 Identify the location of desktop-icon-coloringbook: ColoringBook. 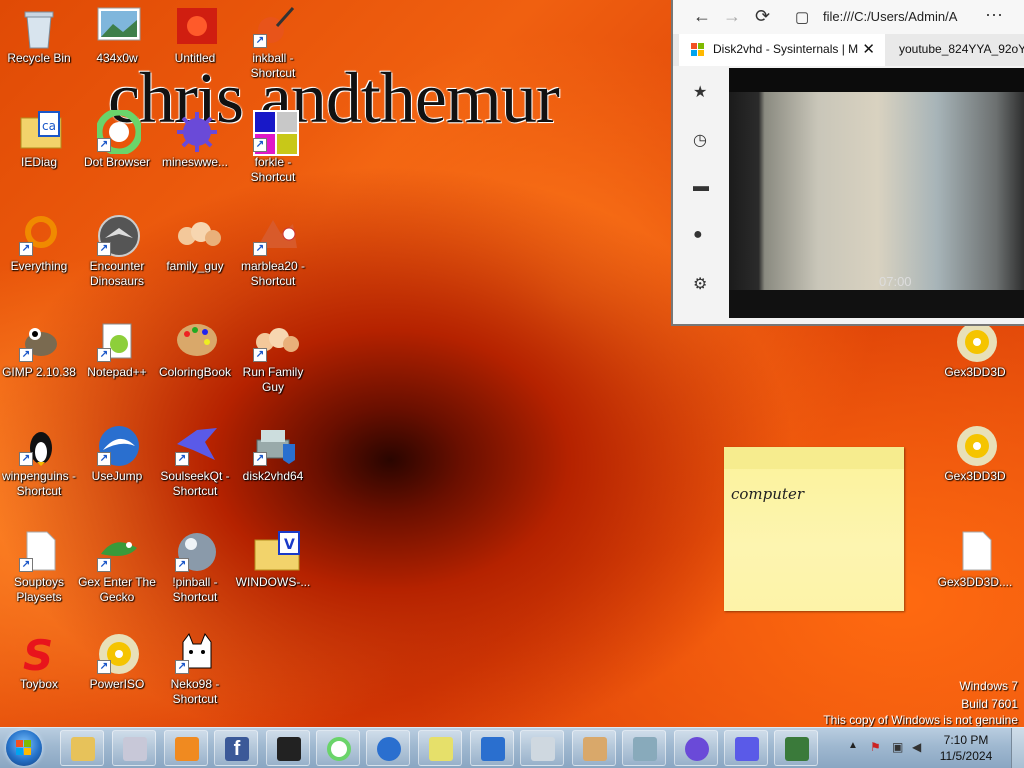
(195, 350).